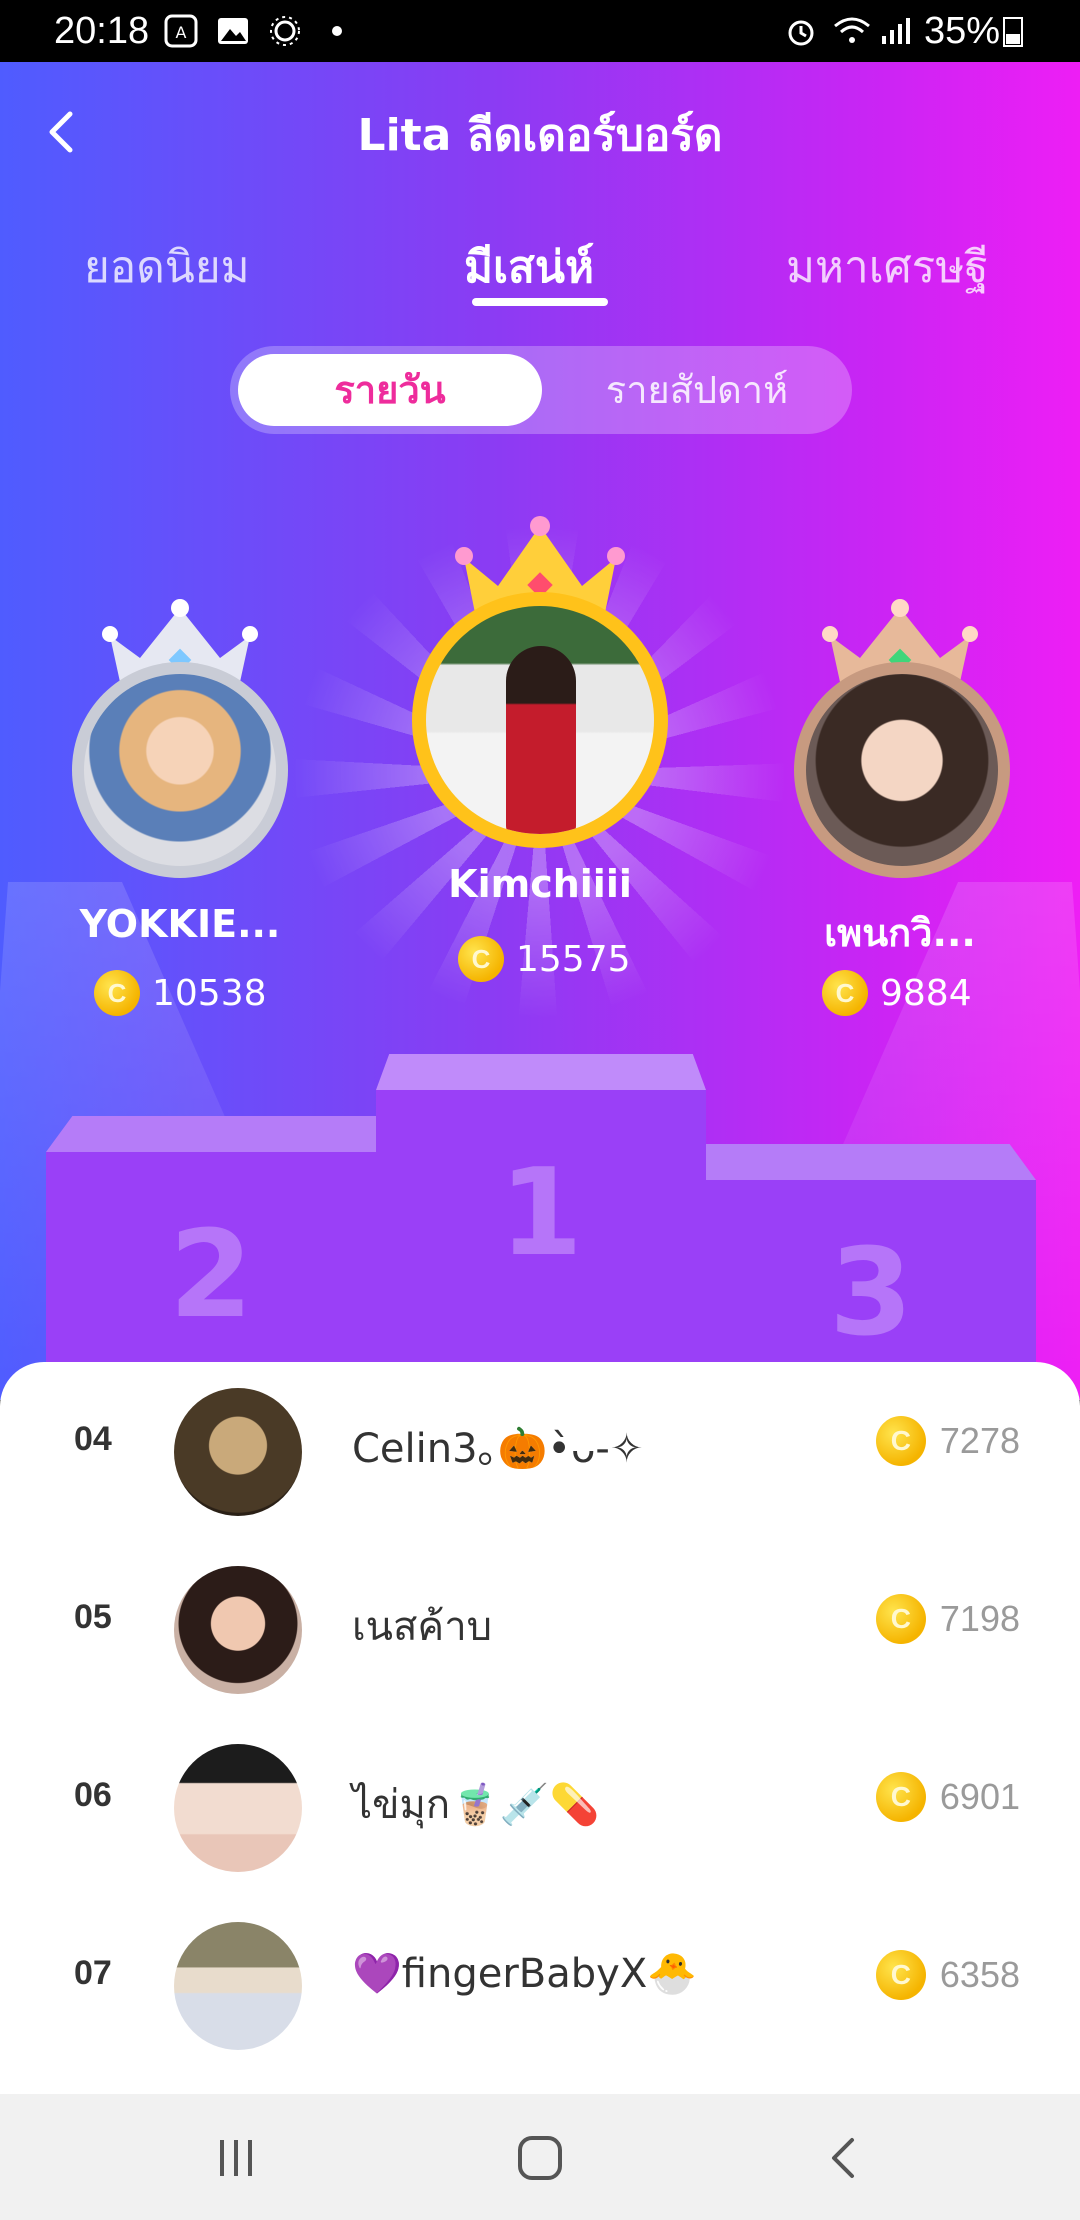  Describe the element at coordinates (529, 267) in the screenshot. I see `tab-charming: มีเสน่ห์` at that location.